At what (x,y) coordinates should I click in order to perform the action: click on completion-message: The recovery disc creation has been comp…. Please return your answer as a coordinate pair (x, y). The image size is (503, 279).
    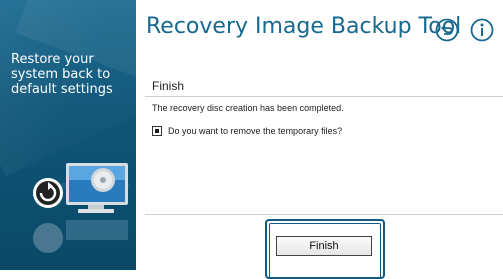
    Looking at the image, I should click on (248, 108).